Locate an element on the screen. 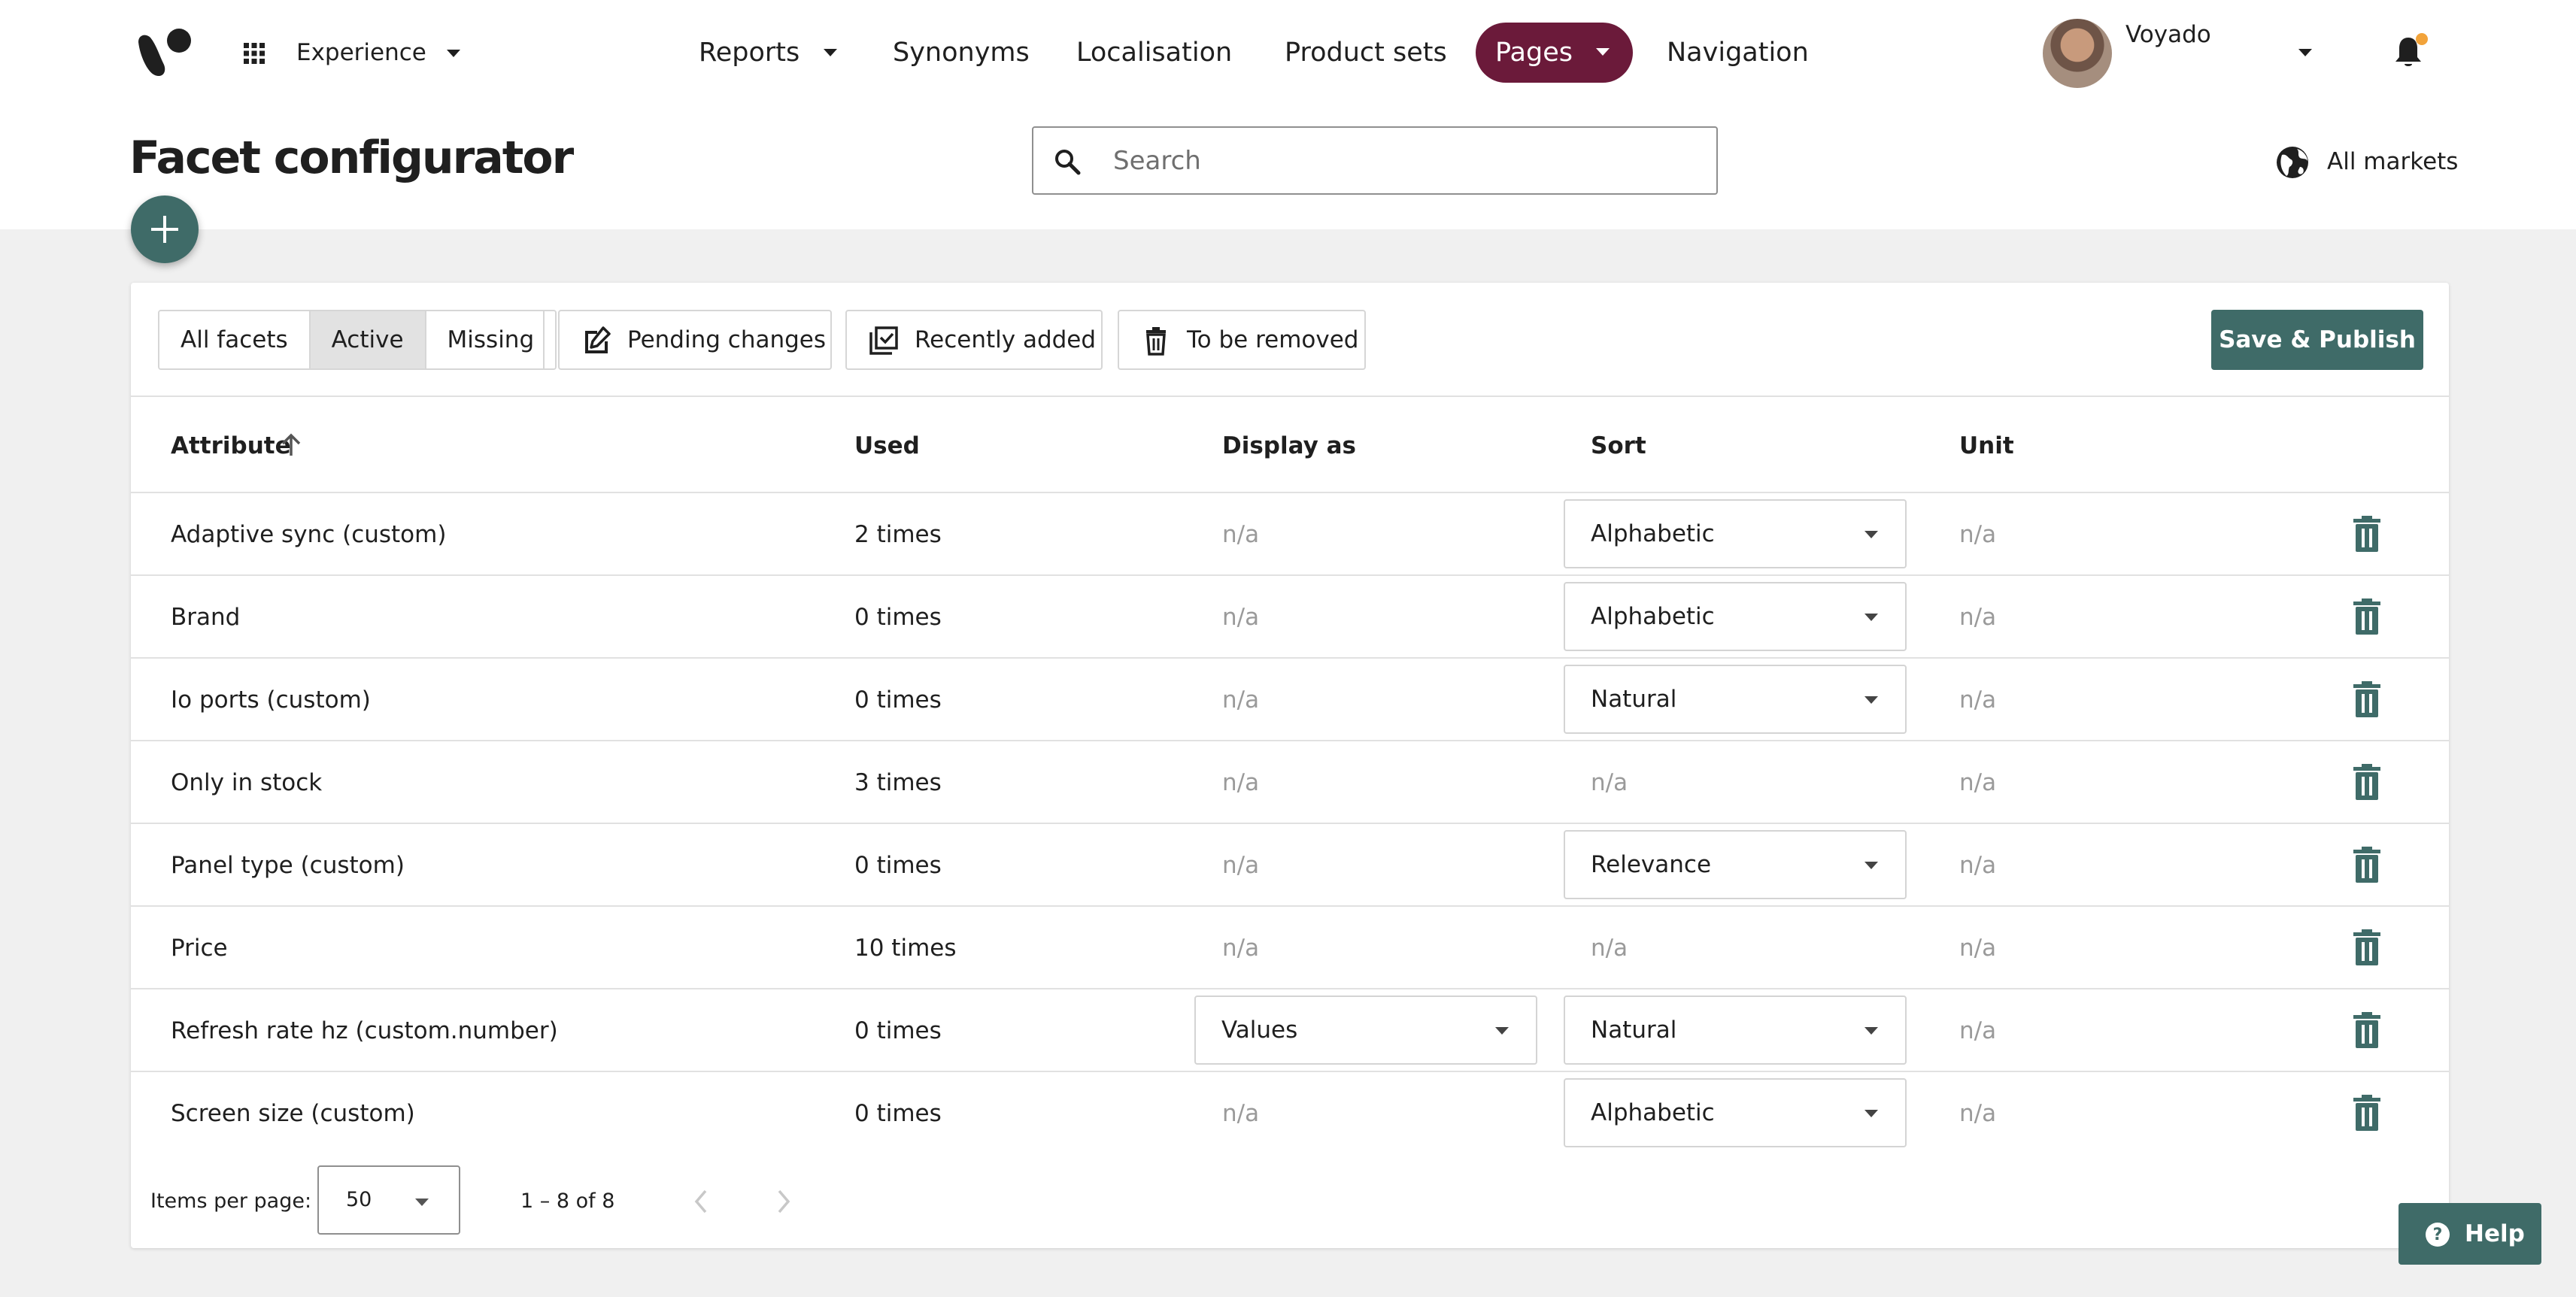  cell-sort: n/a is located at coordinates (1609, 782).